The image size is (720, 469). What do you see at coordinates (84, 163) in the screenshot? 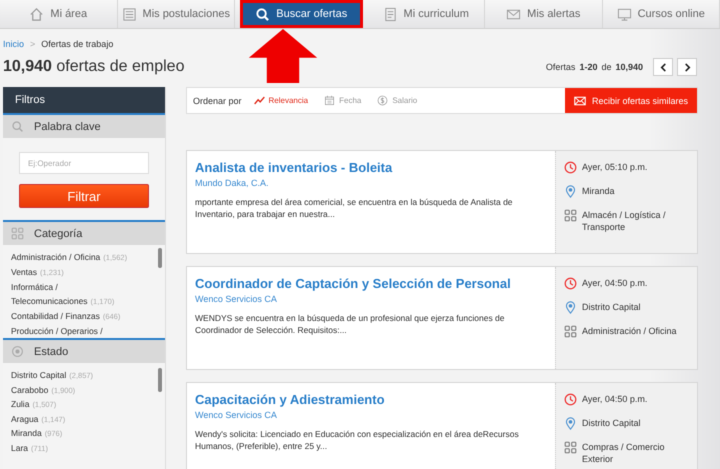
I see `keyword-field: Ej:Operador` at bounding box center [84, 163].